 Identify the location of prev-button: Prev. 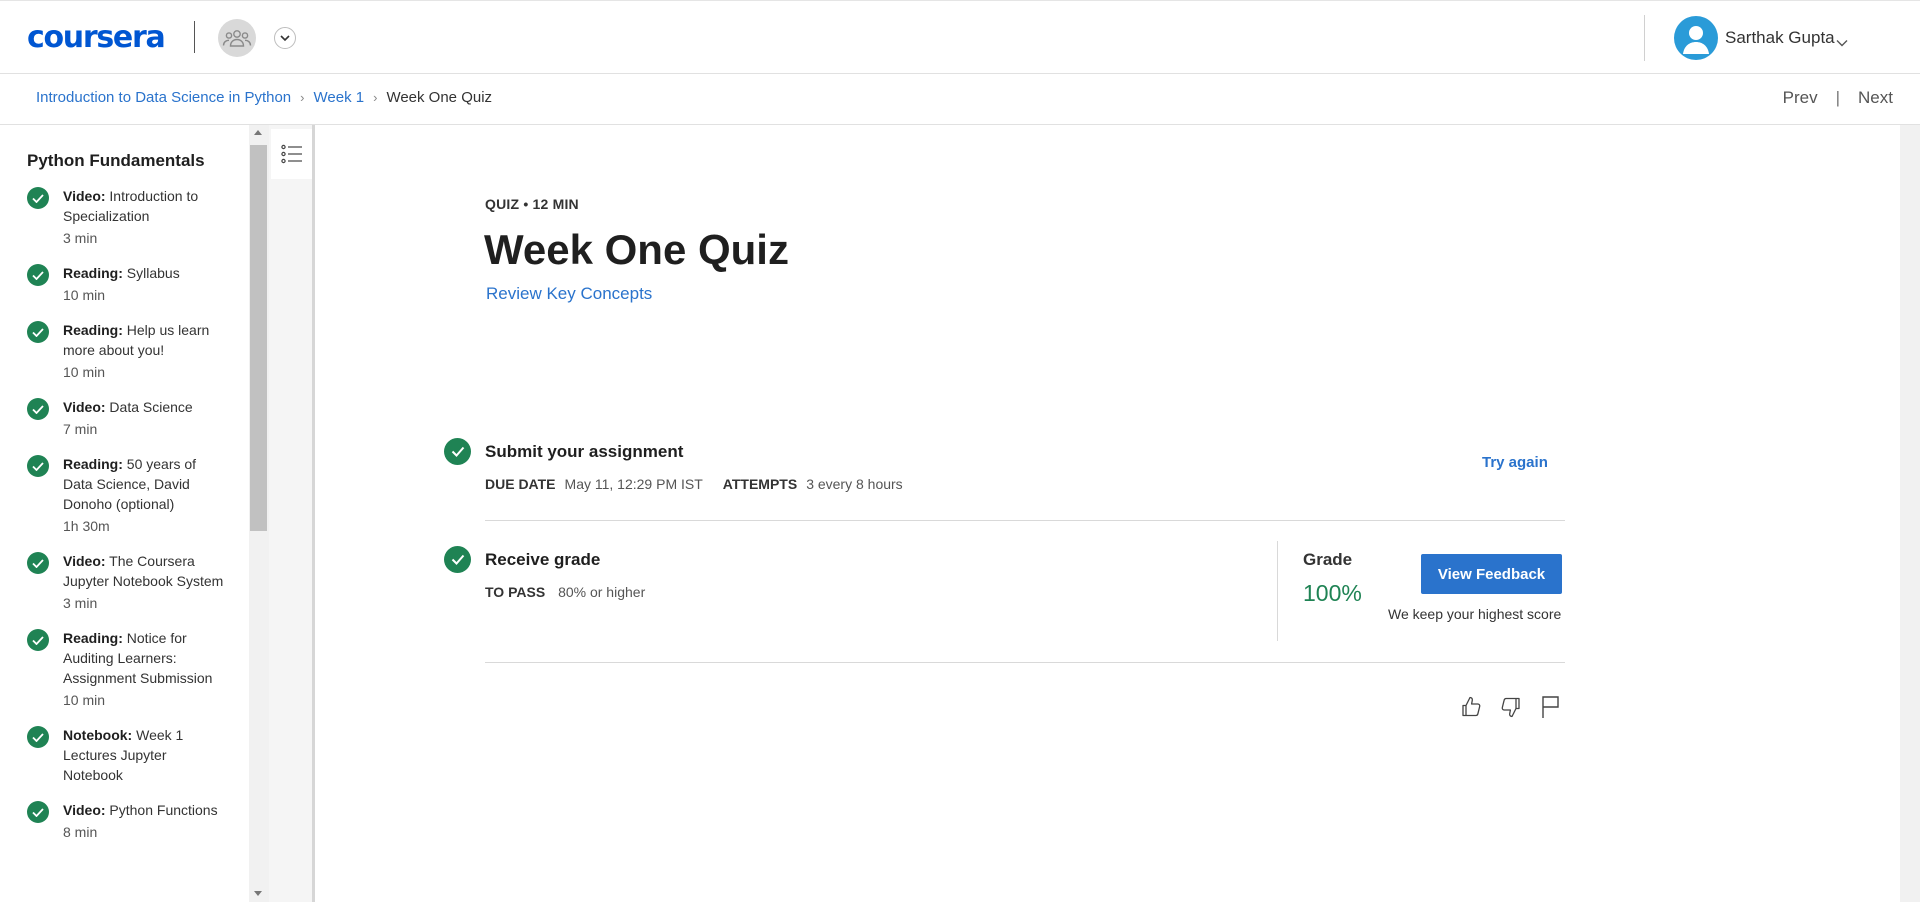
(1800, 98).